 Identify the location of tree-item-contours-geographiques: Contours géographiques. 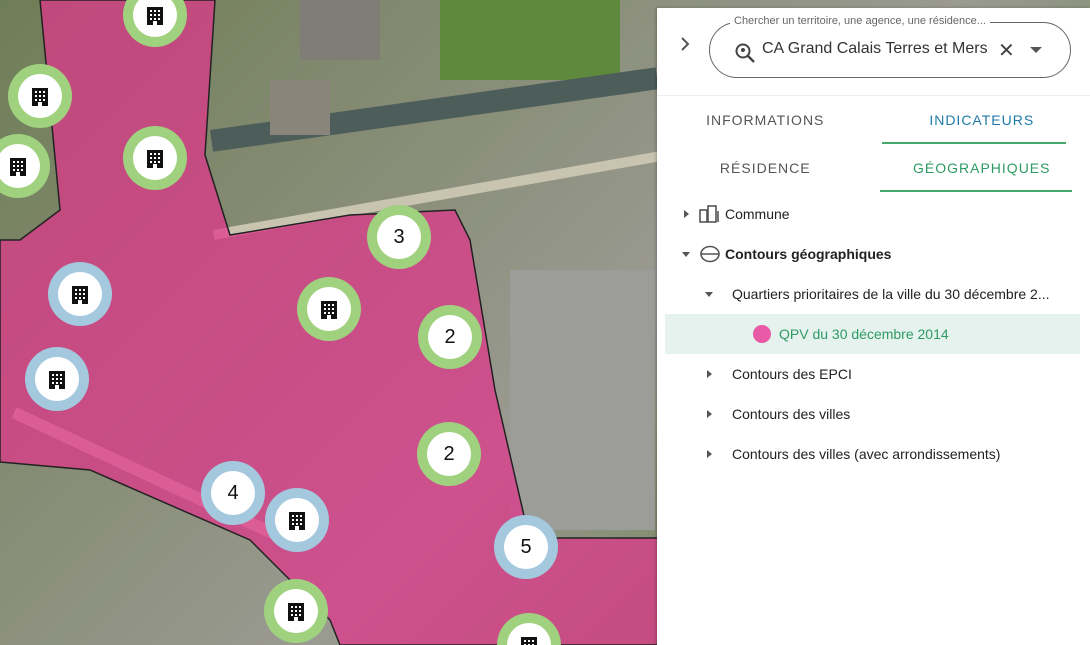
(873, 254).